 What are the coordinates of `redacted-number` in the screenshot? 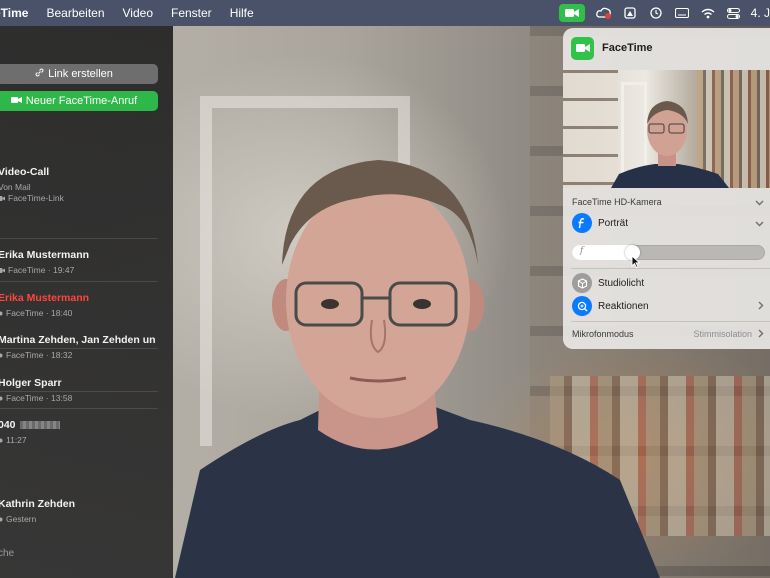 It's located at (39, 425).